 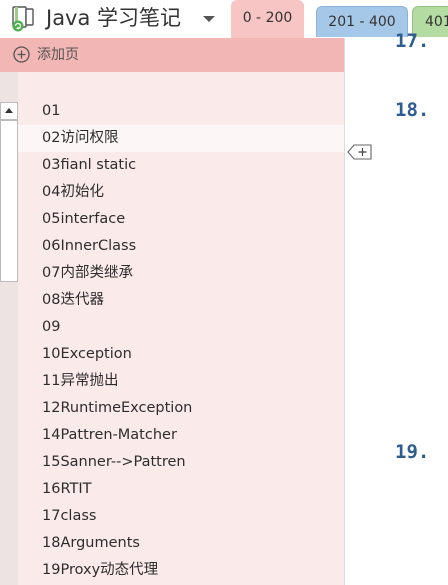 I want to click on page-title: 03fianl static, so click(x=89, y=165).